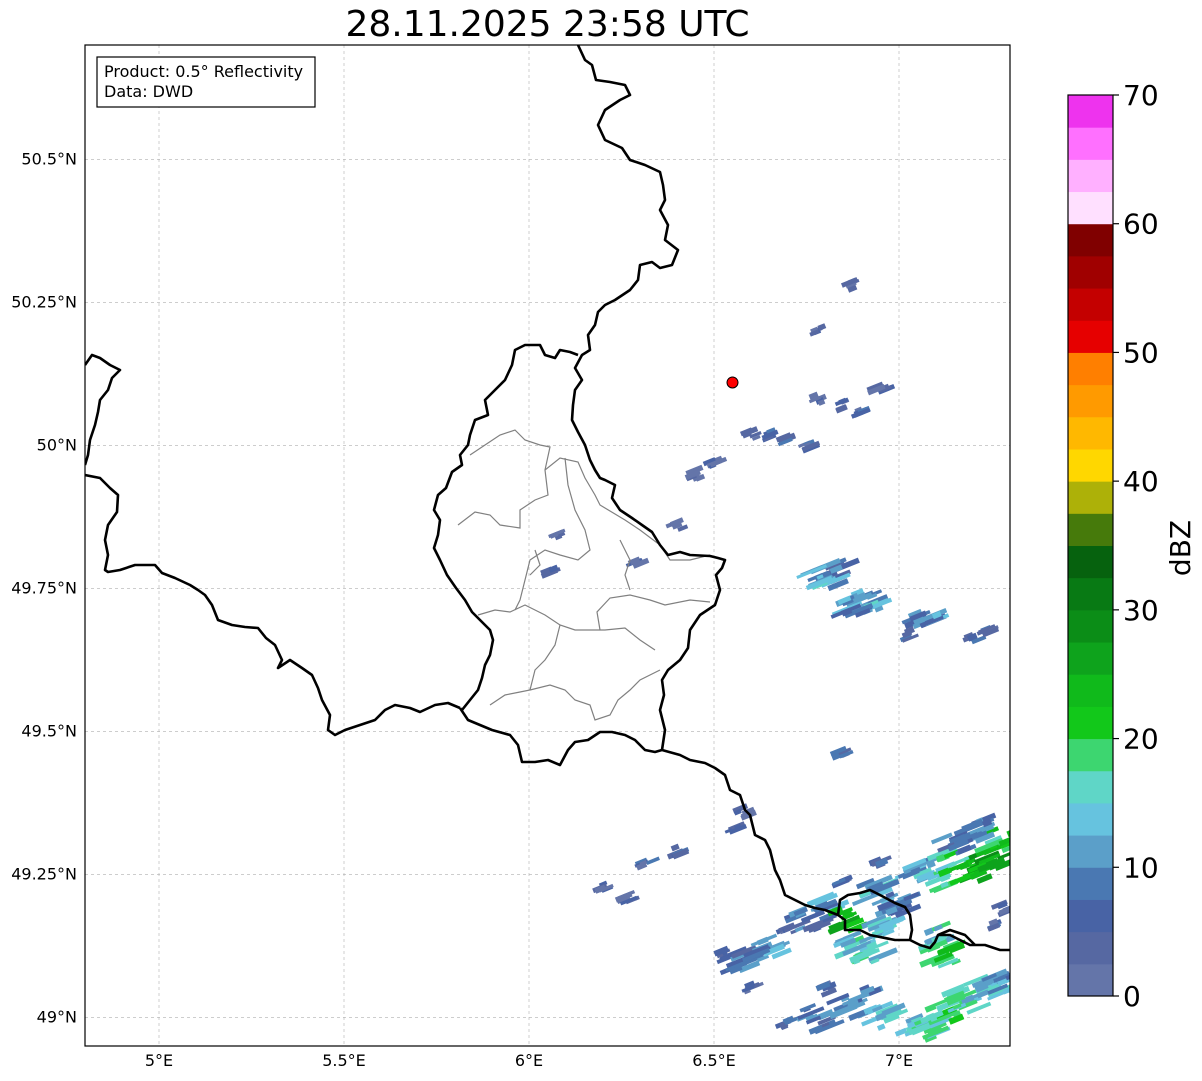 This screenshot has width=1202, height=1081. What do you see at coordinates (1016, 833) in the screenshot?
I see `radar-echo-cell` at bounding box center [1016, 833].